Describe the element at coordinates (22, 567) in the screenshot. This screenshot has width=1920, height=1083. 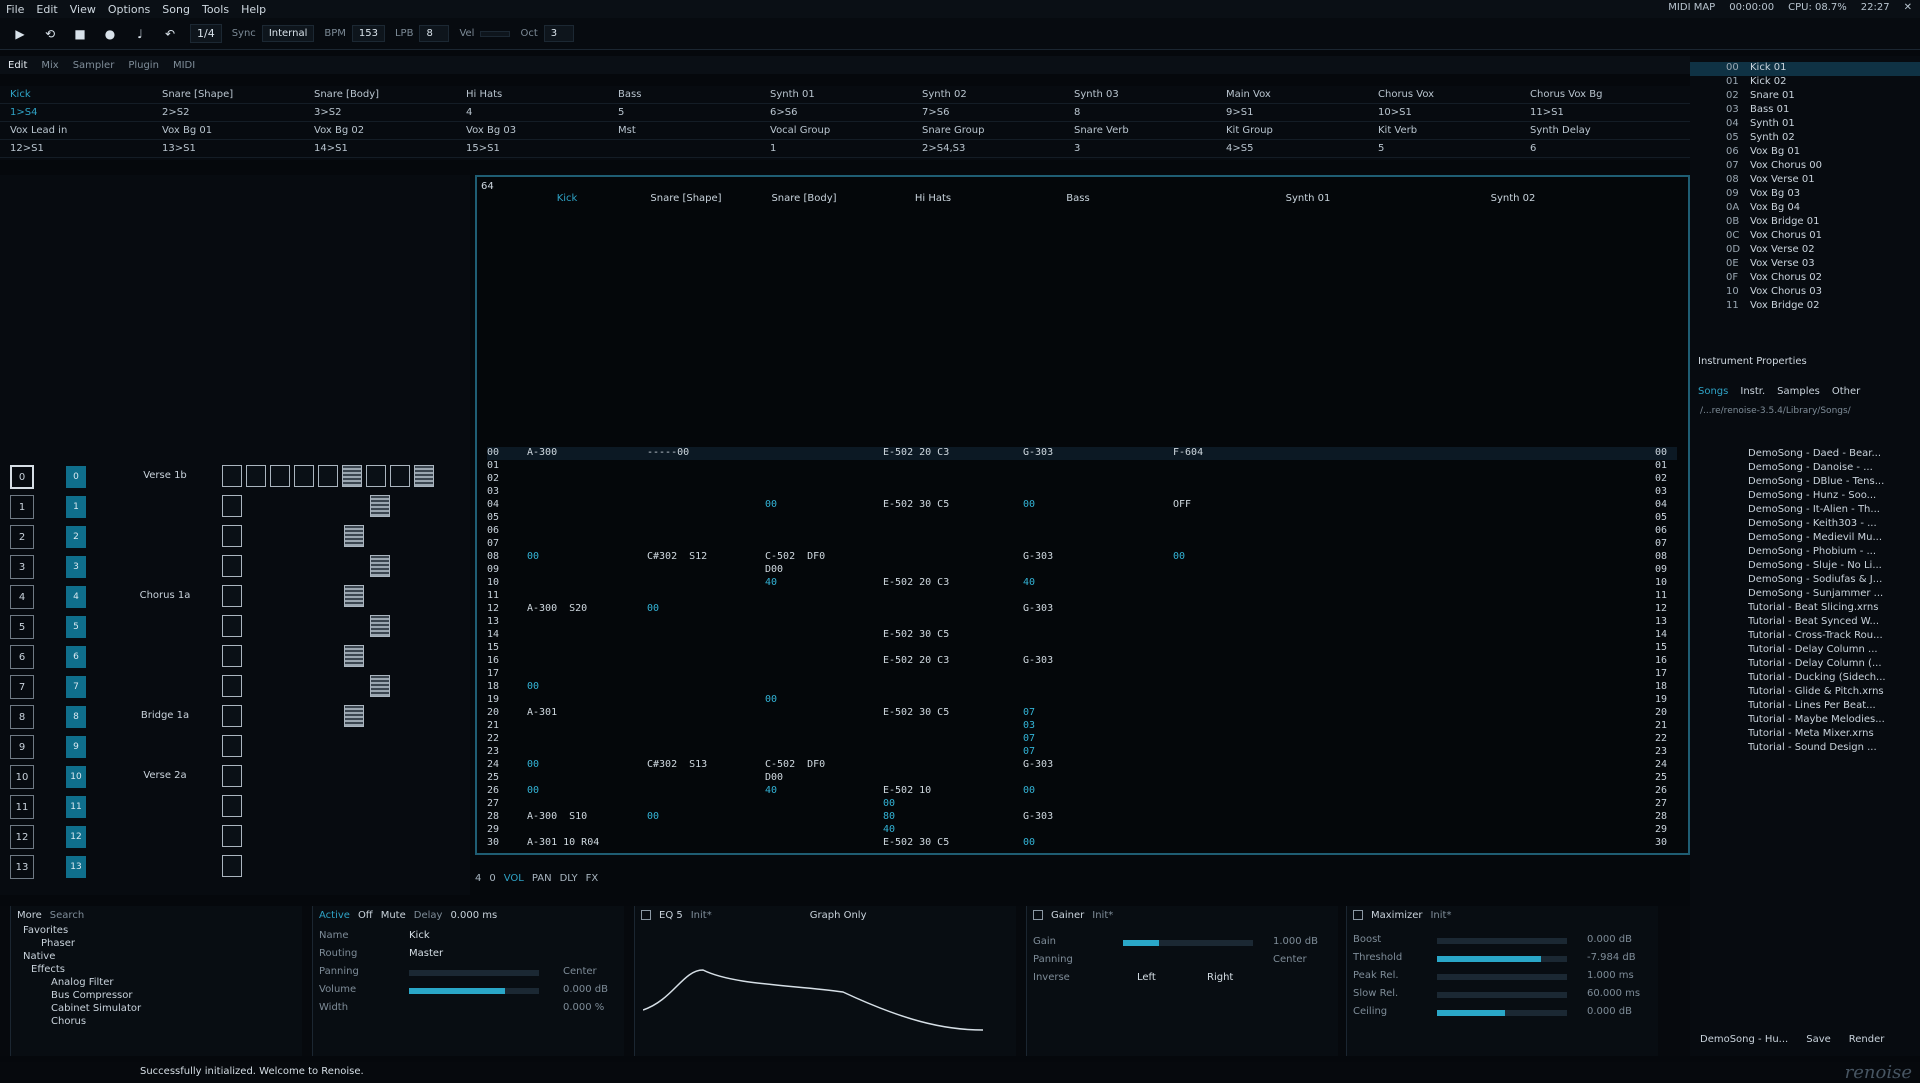
I see `sequence-number: 3` at that location.